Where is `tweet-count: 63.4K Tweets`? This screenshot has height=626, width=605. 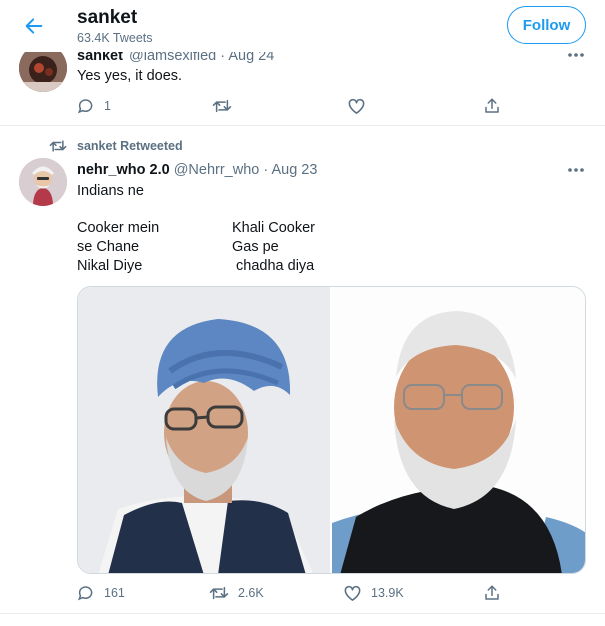 tweet-count: 63.4K Tweets is located at coordinates (115, 38).